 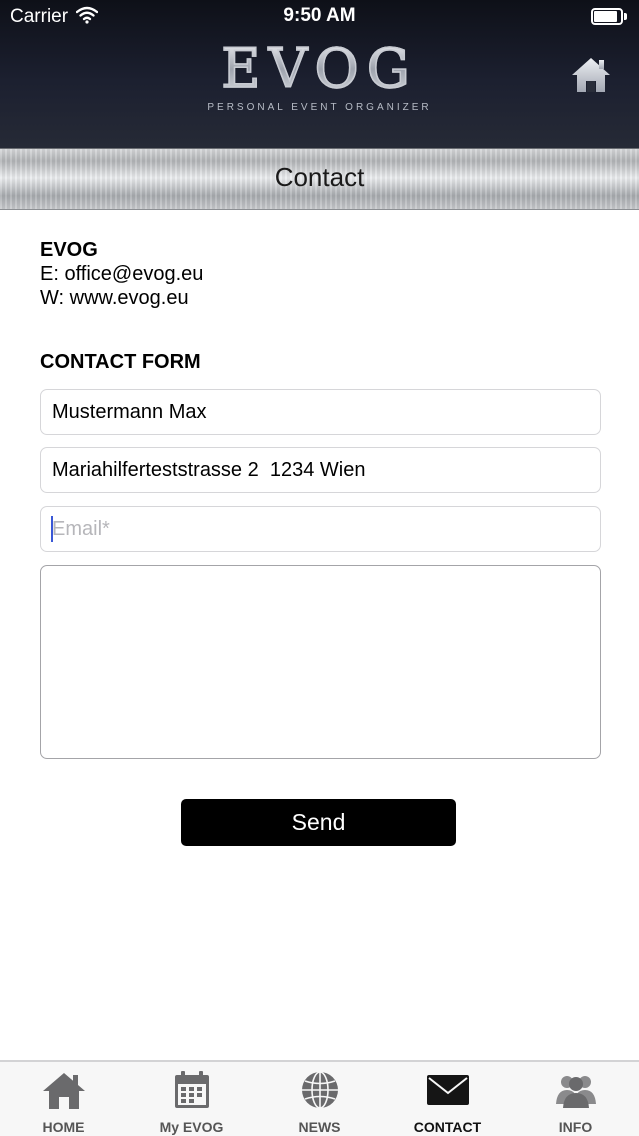 I want to click on evog-logo: EVOG PERSONAL EVENT ORGANIZER, so click(x=319, y=76).